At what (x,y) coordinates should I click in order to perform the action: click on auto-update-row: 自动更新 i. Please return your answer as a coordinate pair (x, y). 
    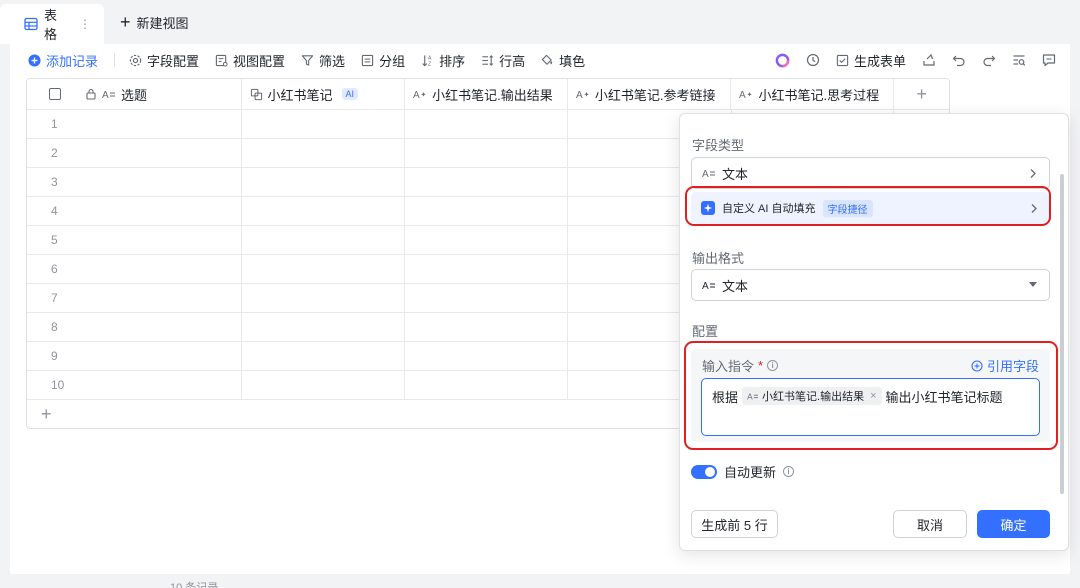
    Looking at the image, I should click on (743, 471).